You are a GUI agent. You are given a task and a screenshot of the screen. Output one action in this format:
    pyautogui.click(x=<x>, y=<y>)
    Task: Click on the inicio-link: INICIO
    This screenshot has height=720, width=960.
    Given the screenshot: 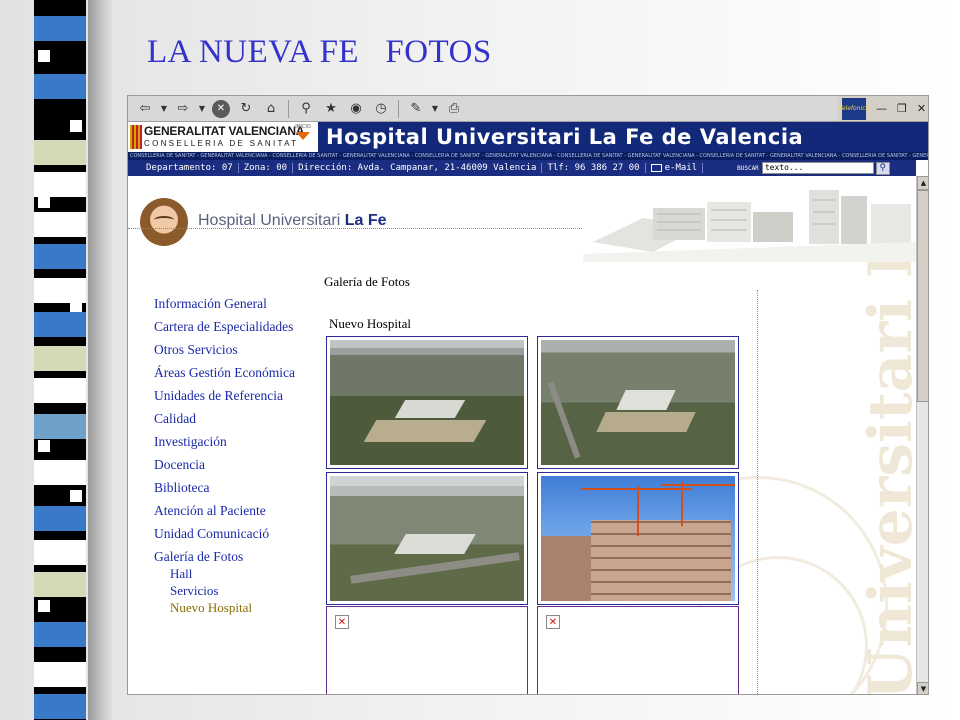 What is the action you would take?
    pyautogui.click(x=303, y=136)
    